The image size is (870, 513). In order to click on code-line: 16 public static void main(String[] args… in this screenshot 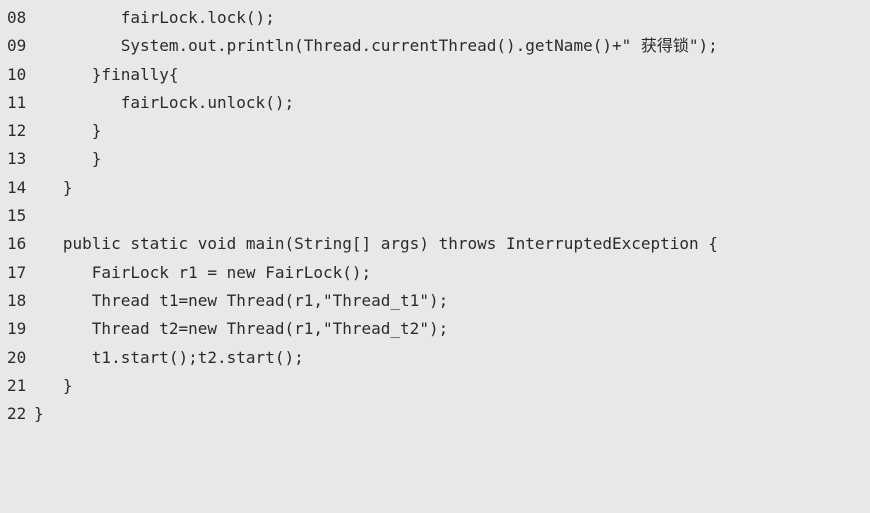, I will do `click(435, 244)`.